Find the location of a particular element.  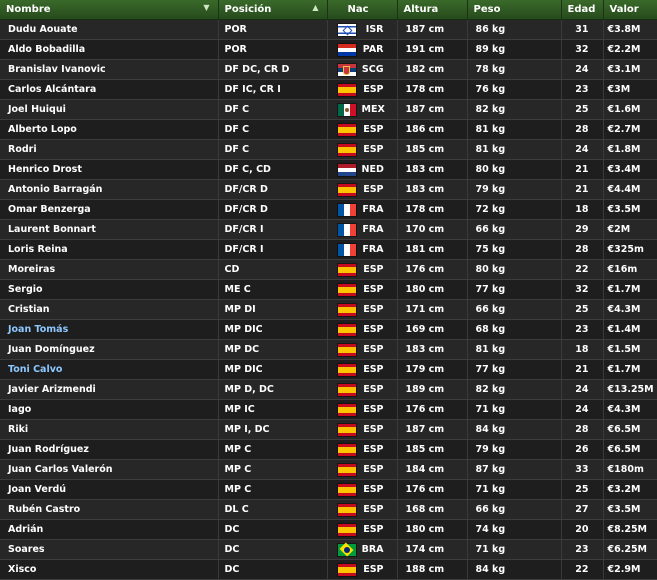

player-name-cell: Toni Calvo is located at coordinates (109, 369).